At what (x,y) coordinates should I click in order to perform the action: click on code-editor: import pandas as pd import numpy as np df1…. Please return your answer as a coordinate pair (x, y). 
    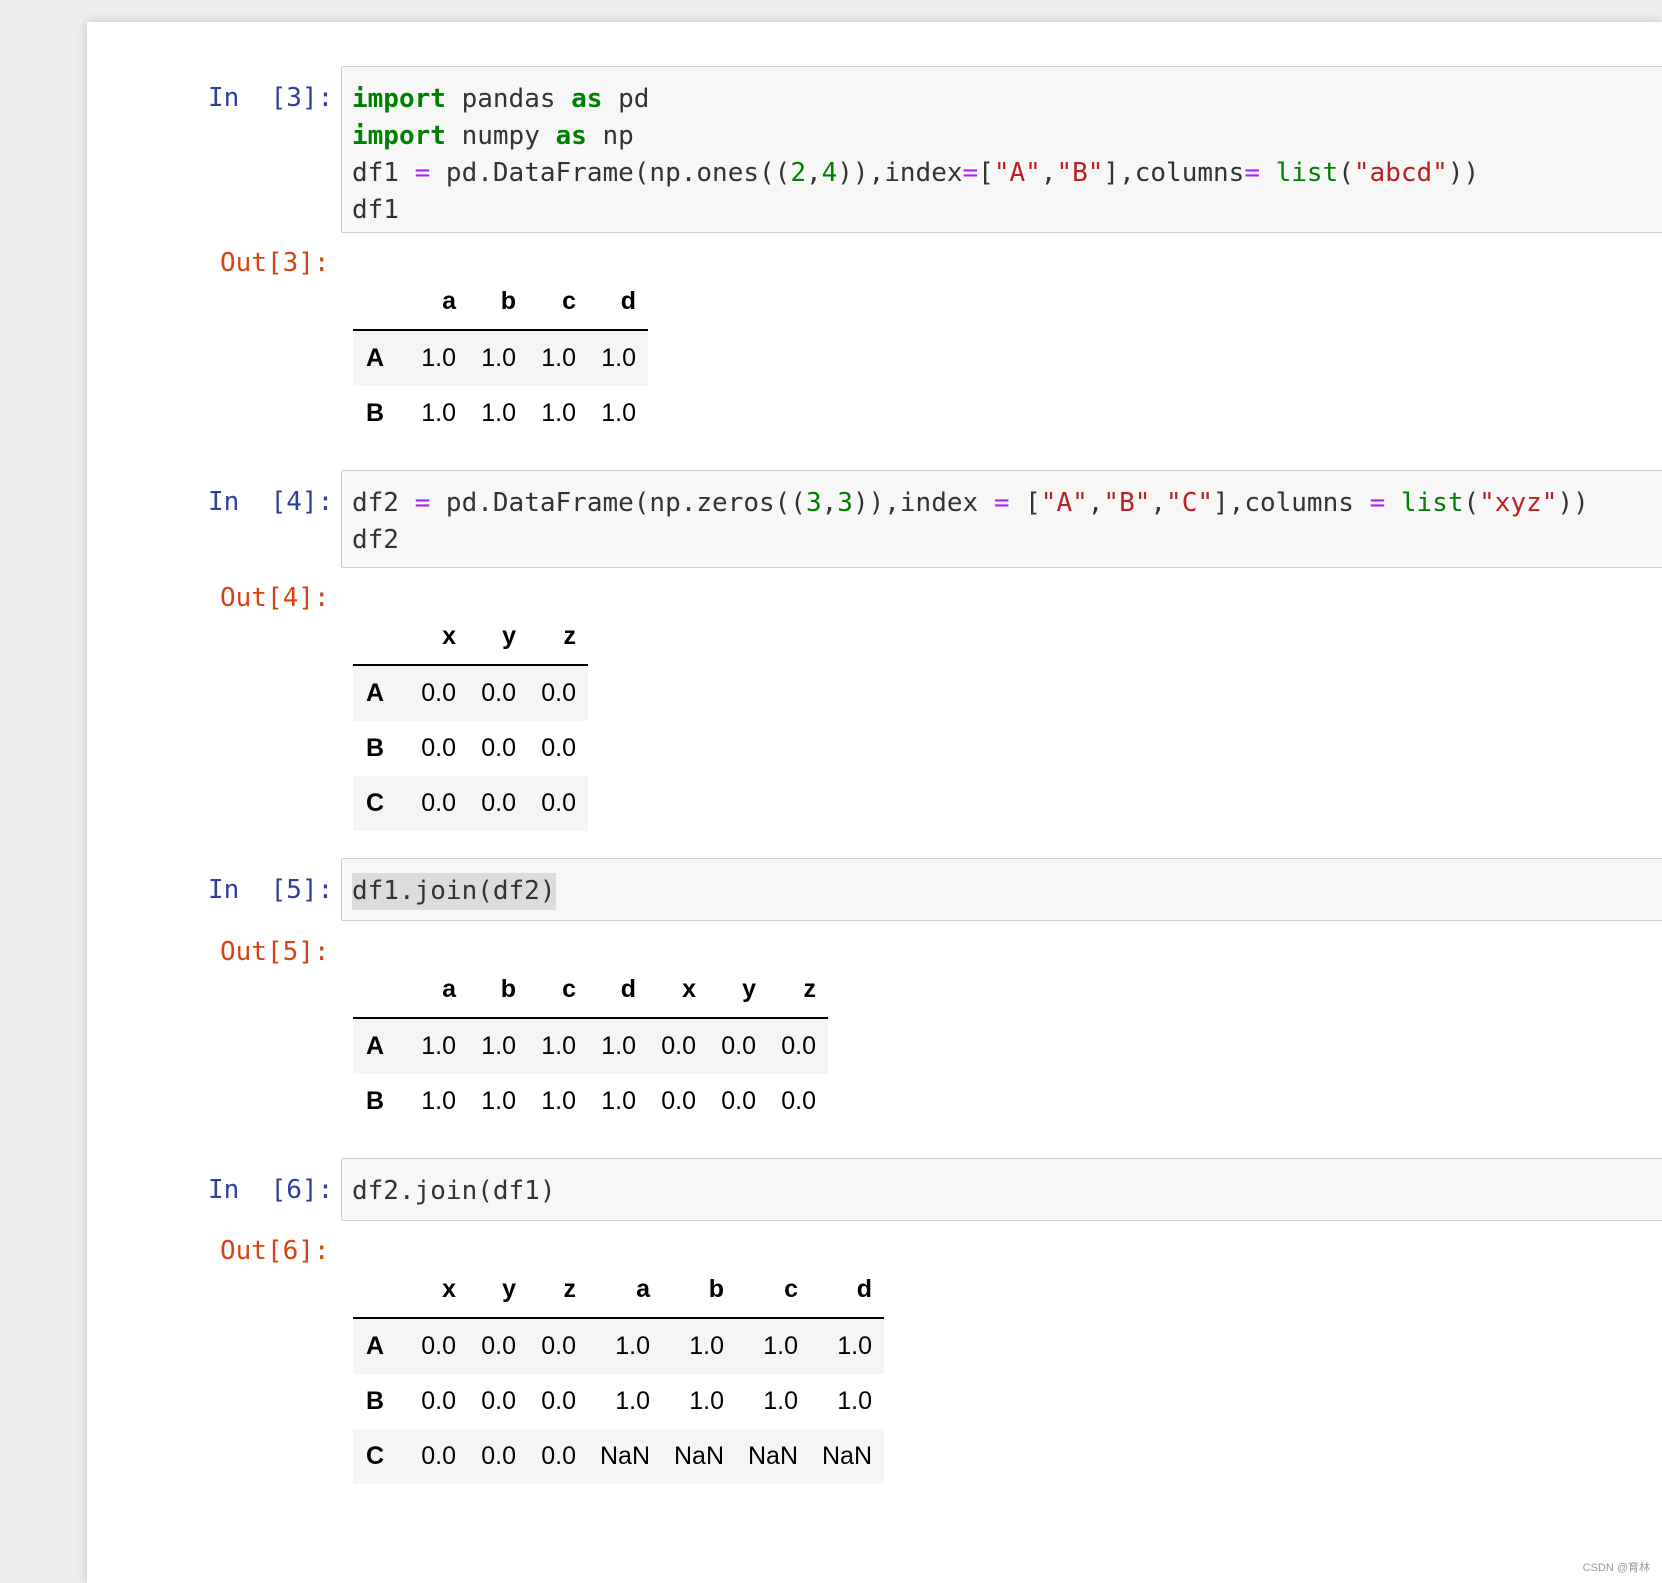
    Looking at the image, I should click on (1002, 148).